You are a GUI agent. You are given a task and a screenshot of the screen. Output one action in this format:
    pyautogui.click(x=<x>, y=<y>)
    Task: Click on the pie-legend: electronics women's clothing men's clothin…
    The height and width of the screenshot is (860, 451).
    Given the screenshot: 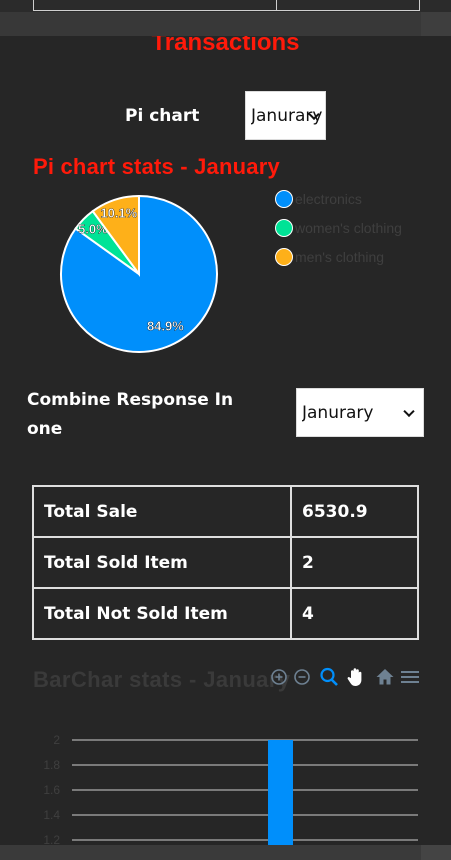 What is the action you would take?
    pyautogui.click(x=338, y=227)
    